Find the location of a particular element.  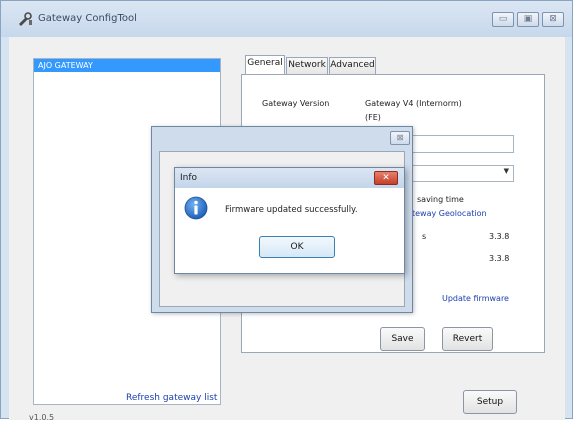

refresh-gateway-list-link: Refresh gateway list is located at coordinates (171, 398).